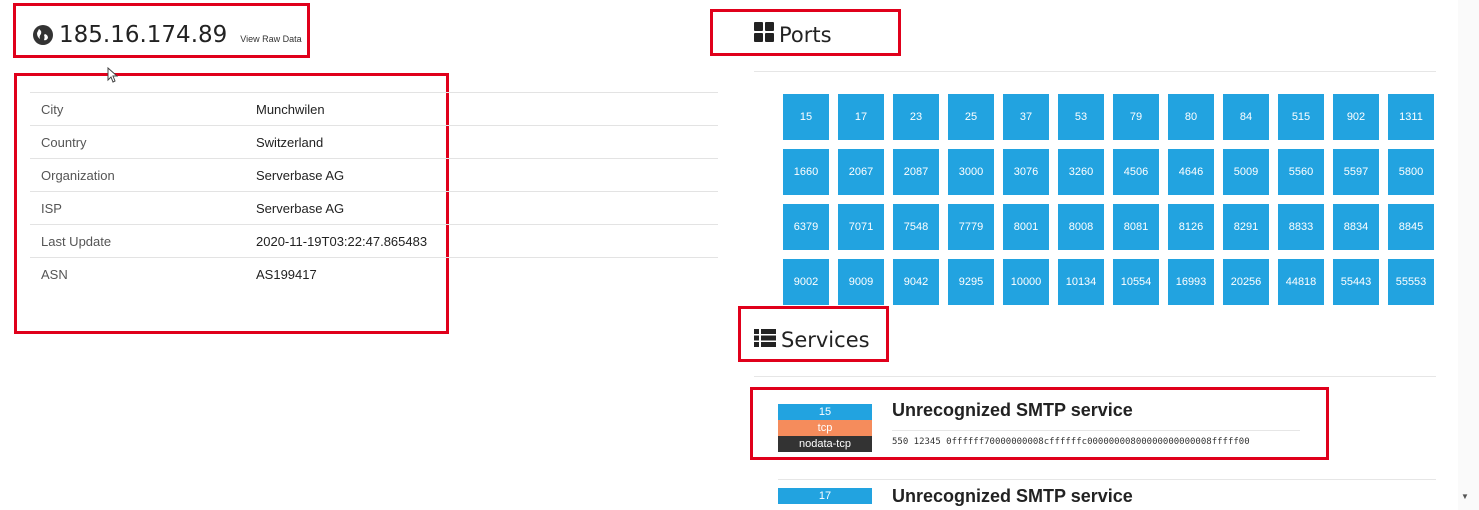  What do you see at coordinates (290, 142) in the screenshot?
I see `info-value: Switzerland` at bounding box center [290, 142].